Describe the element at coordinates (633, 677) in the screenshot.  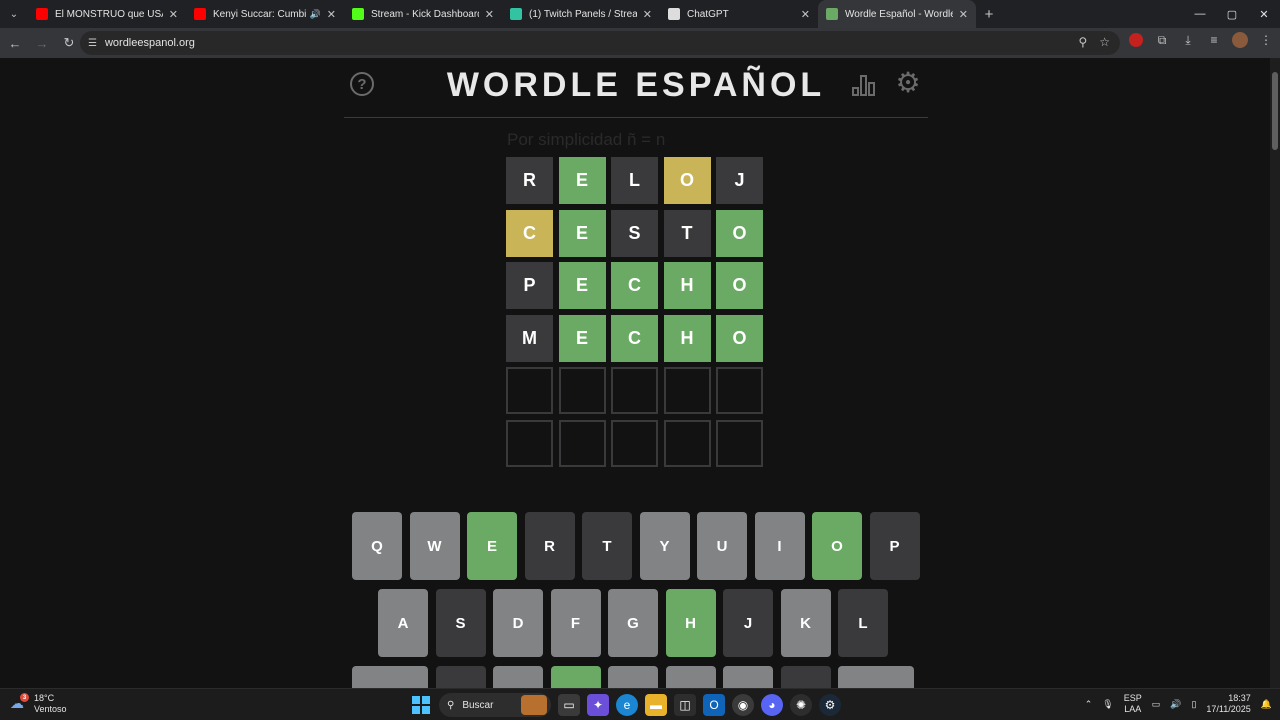
I see `key-v: V` at that location.